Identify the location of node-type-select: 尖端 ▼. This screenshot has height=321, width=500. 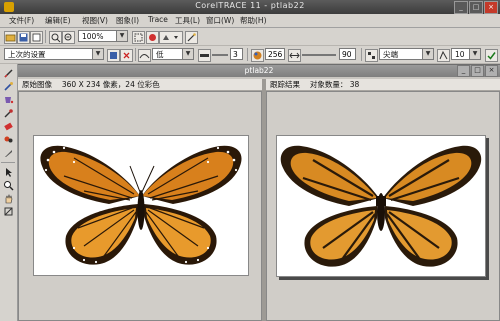
(406, 54).